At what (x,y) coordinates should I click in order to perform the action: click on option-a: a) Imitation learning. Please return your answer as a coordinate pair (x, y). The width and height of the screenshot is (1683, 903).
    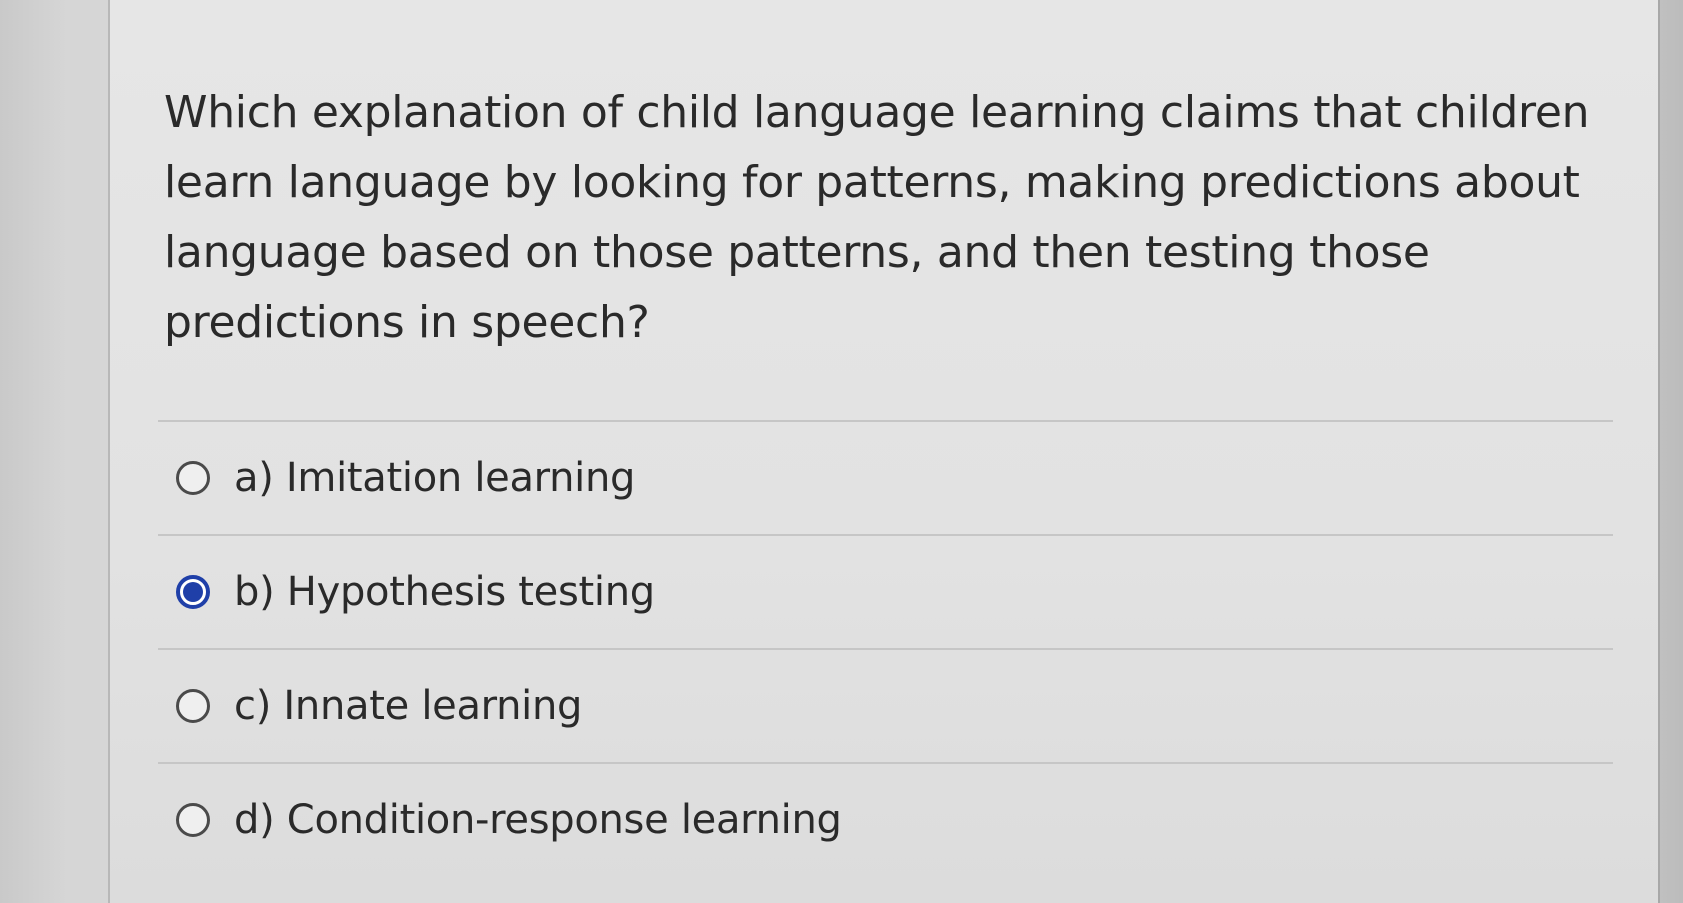
    Looking at the image, I should click on (885, 479).